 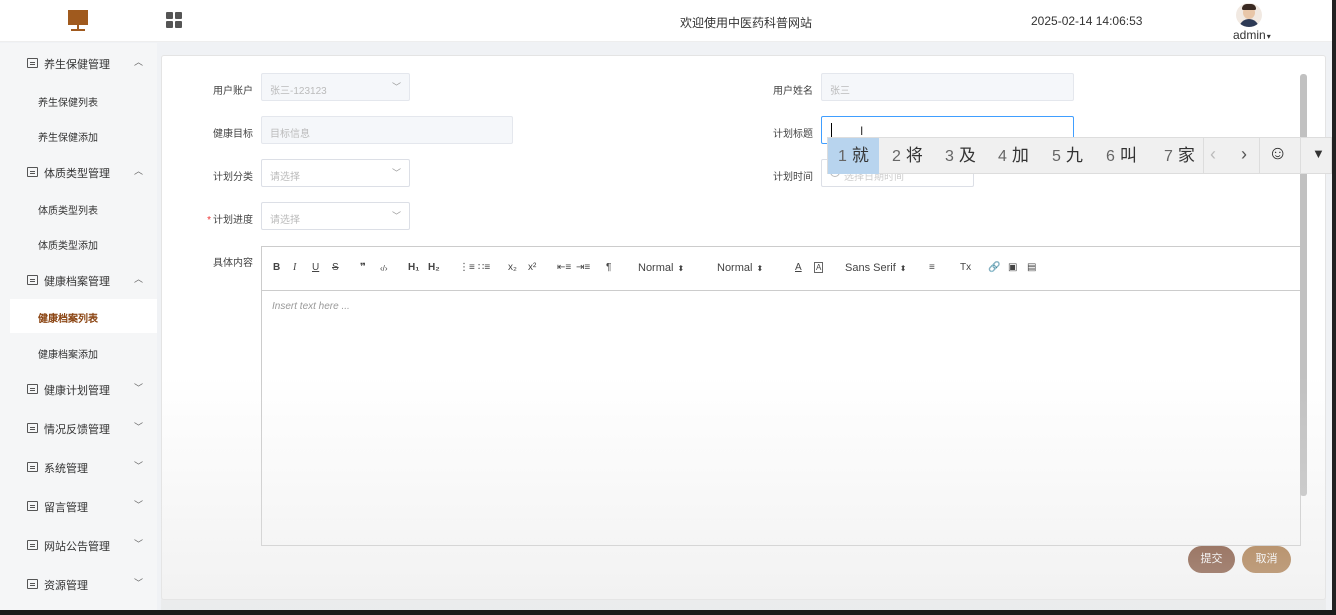 I want to click on ime-candidate: 7家, so click(x=1179, y=156).